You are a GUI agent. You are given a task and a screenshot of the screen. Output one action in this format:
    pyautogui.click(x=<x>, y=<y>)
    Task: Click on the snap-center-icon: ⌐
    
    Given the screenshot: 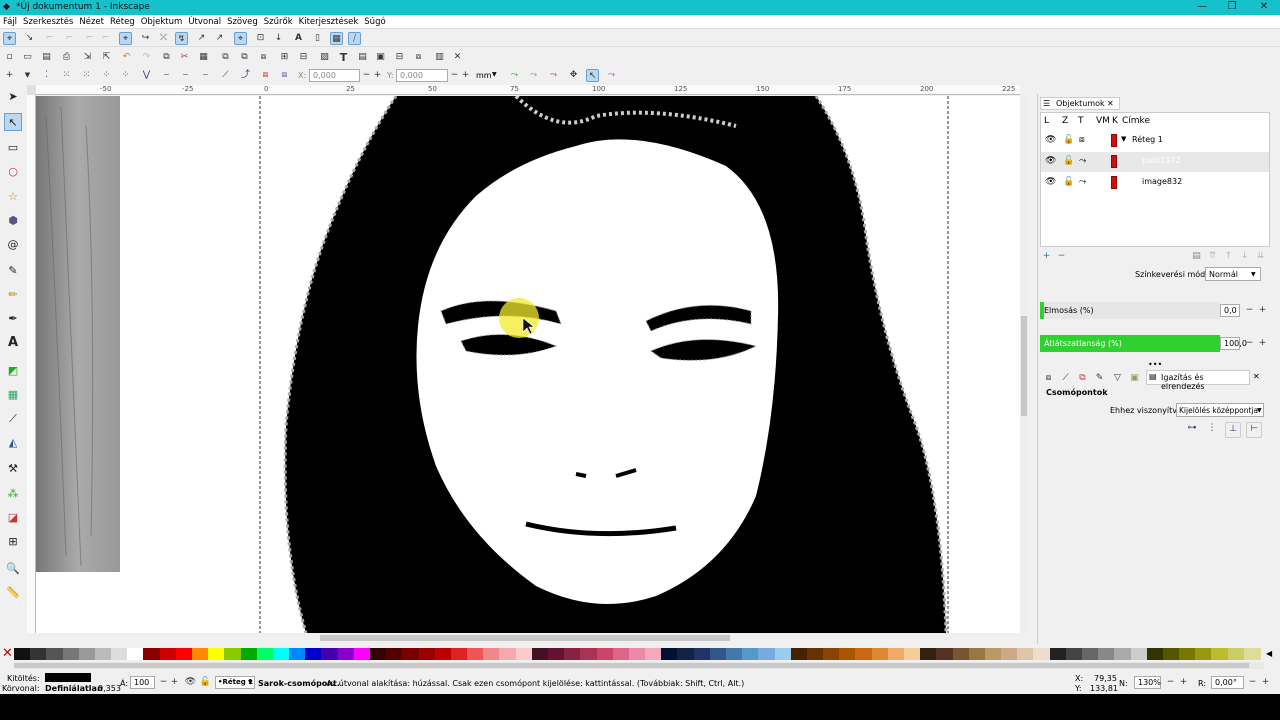 What is the action you would take?
    pyautogui.click(x=105, y=38)
    